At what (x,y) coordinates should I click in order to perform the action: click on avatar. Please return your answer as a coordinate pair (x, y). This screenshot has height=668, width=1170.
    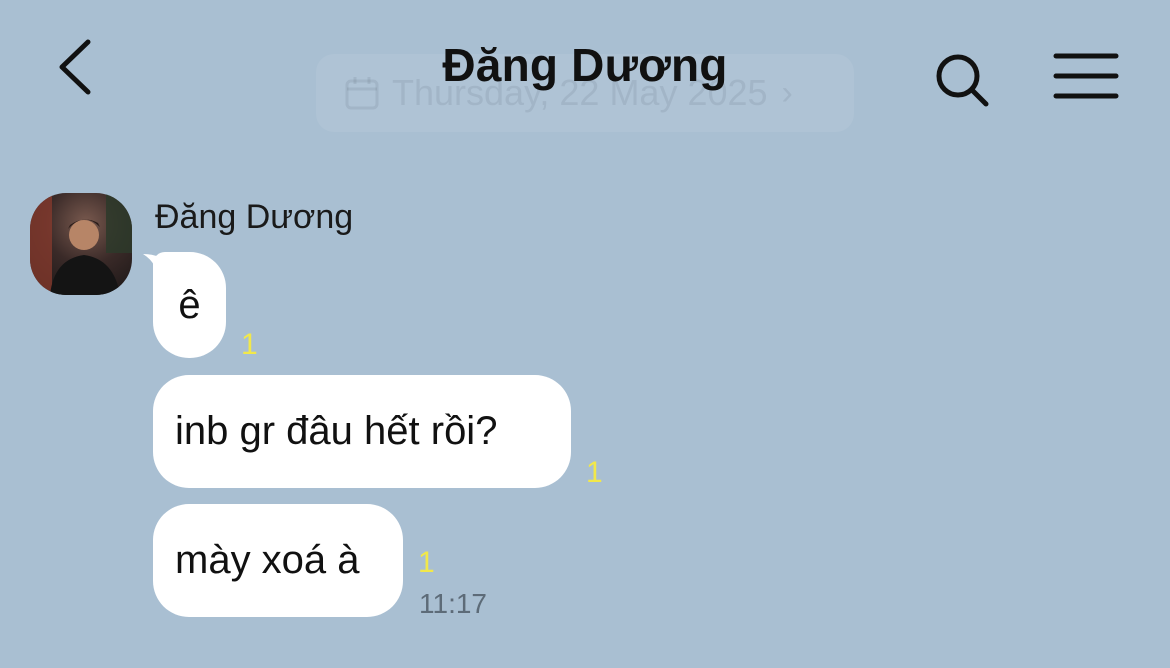
    Looking at the image, I should click on (81, 244).